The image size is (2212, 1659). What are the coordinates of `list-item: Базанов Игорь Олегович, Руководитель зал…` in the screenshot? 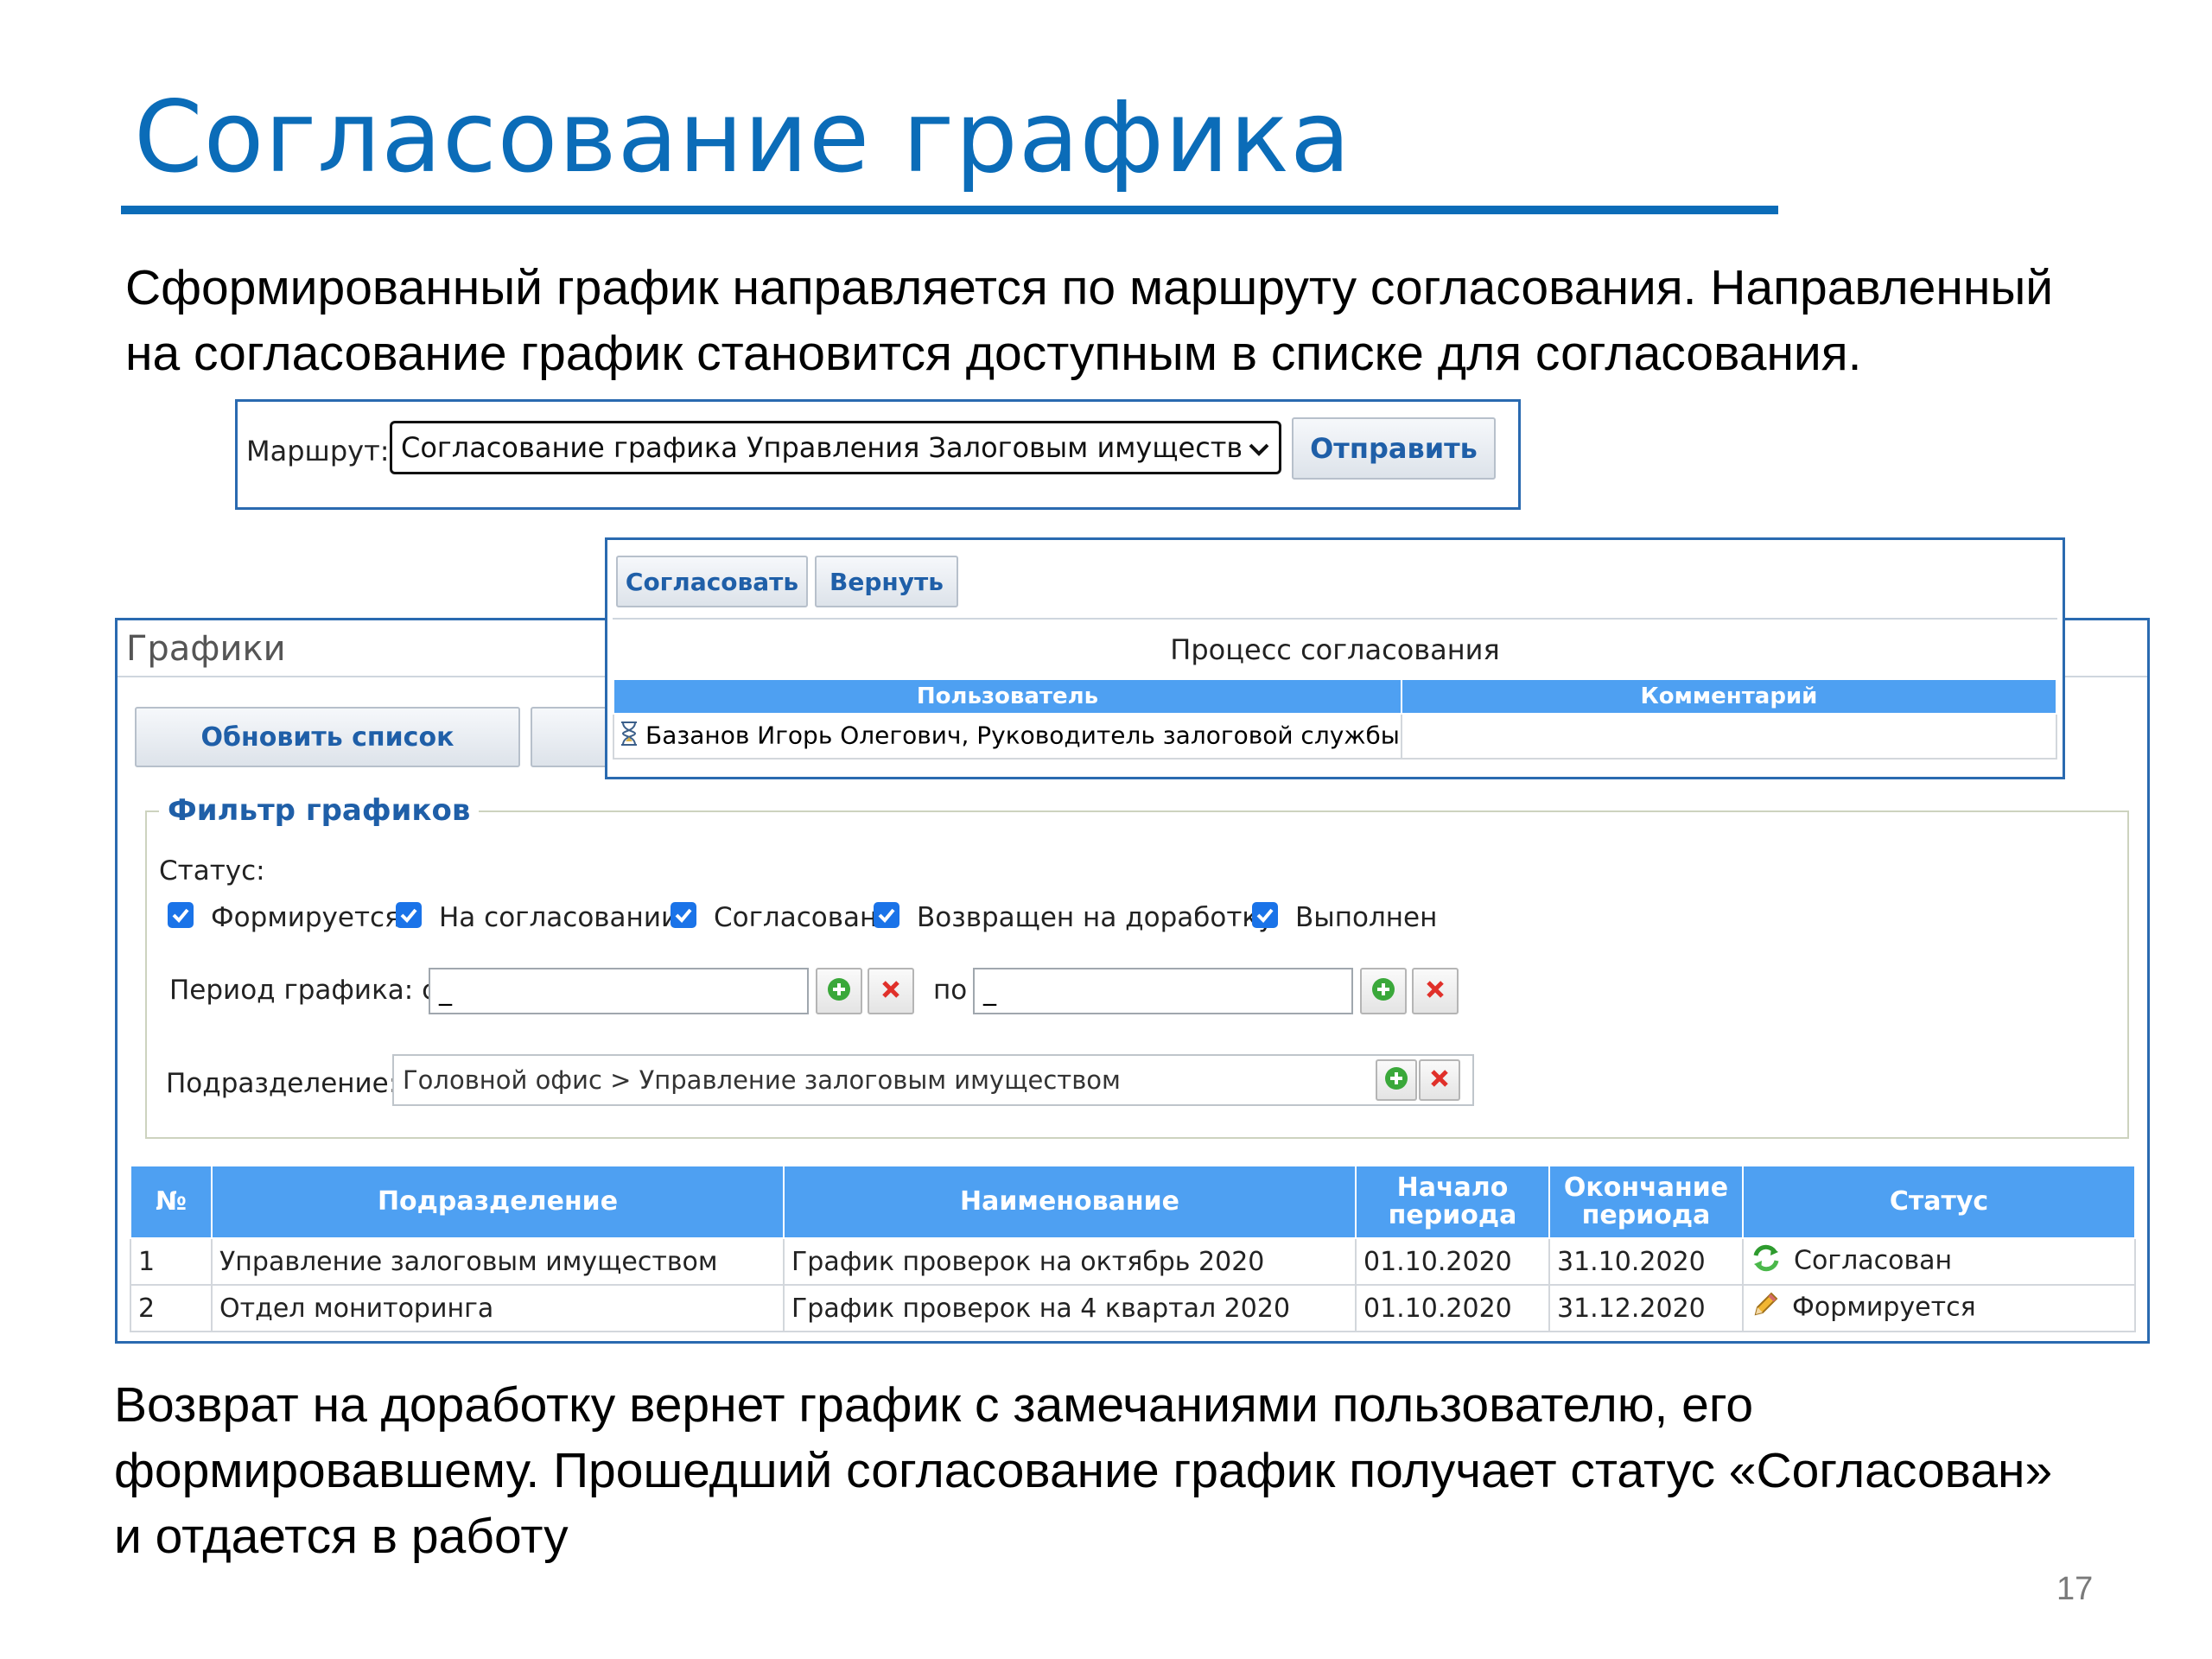 It's located at (1335, 736).